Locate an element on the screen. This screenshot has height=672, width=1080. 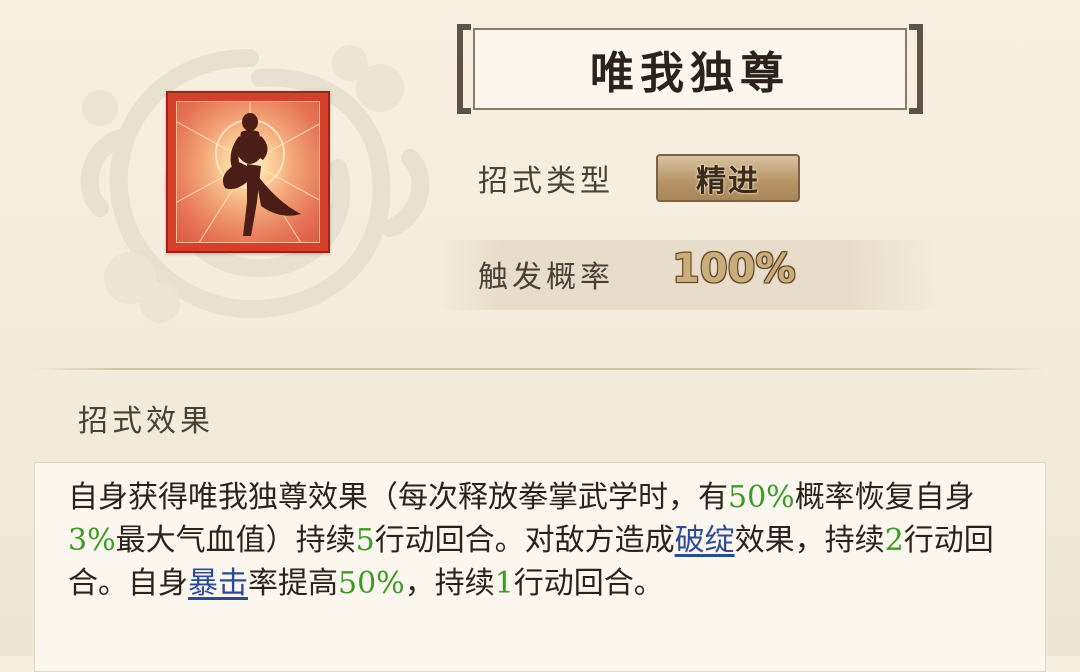
effect-segment: 行动回合。对敌方造成 is located at coordinates (524, 540).